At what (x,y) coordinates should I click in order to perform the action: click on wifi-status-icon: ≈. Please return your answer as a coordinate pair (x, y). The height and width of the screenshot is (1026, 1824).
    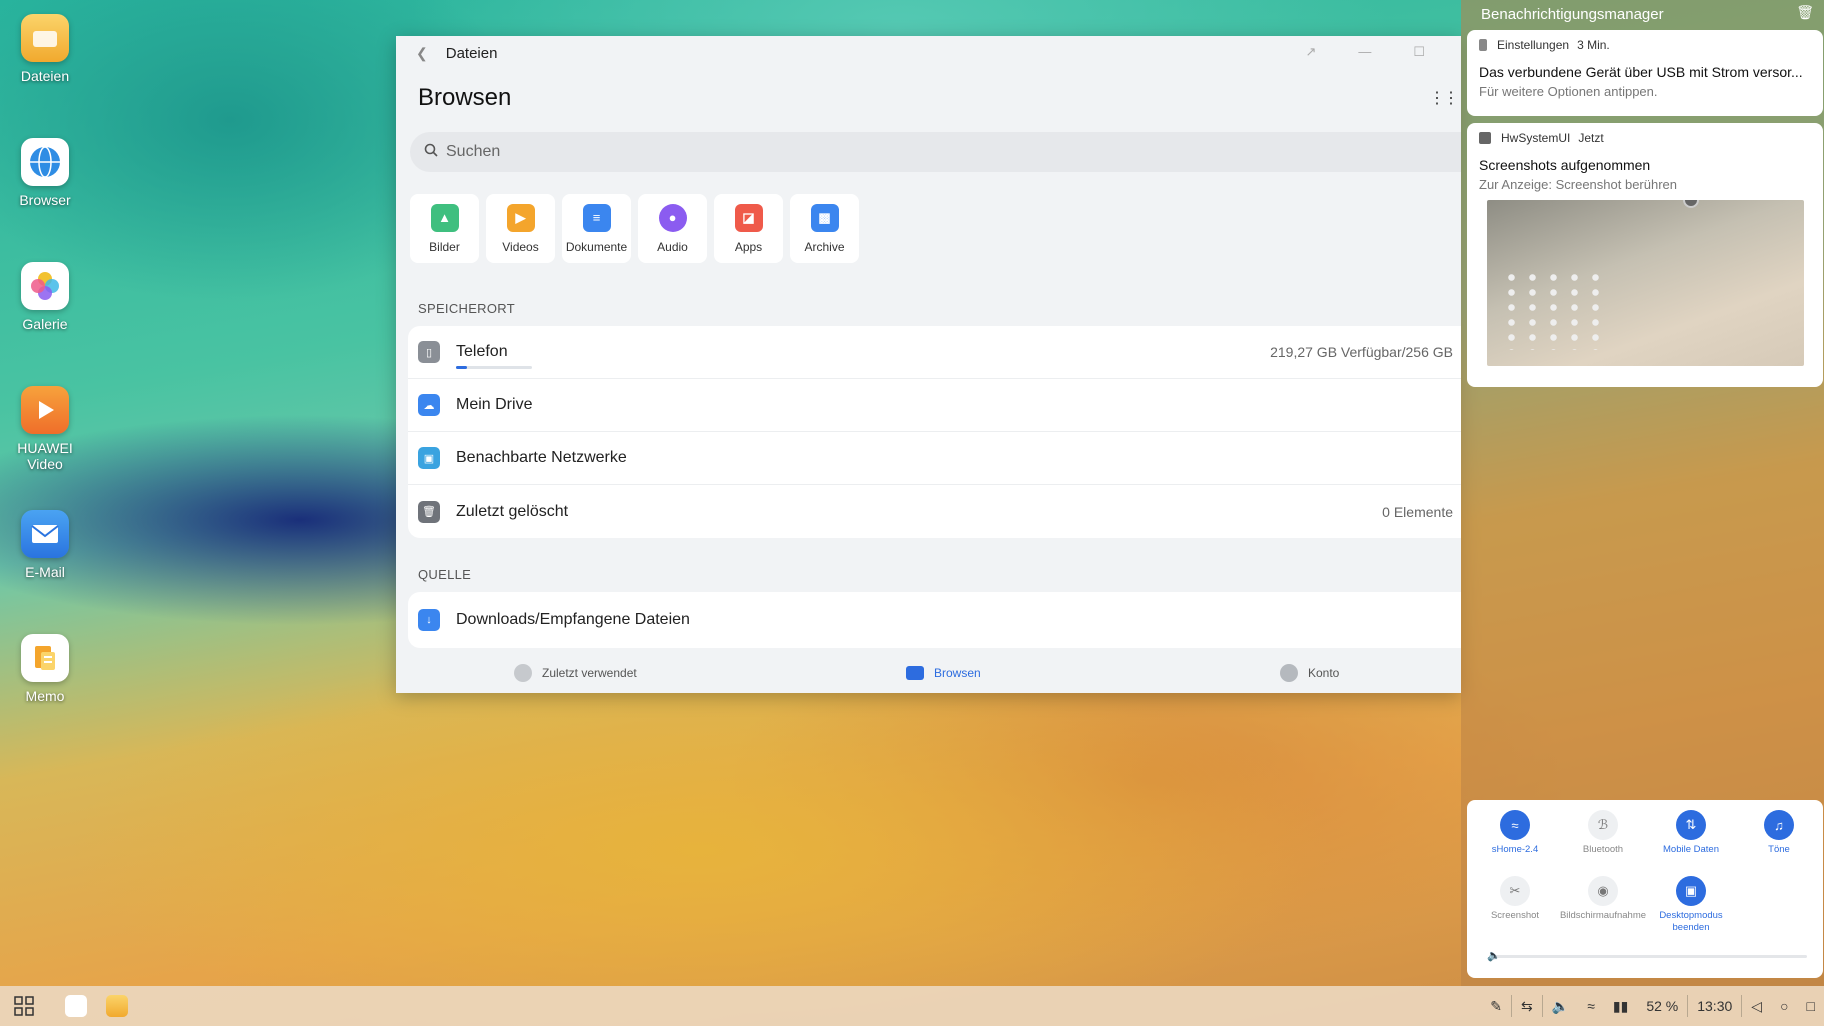
    Looking at the image, I should click on (1591, 1006).